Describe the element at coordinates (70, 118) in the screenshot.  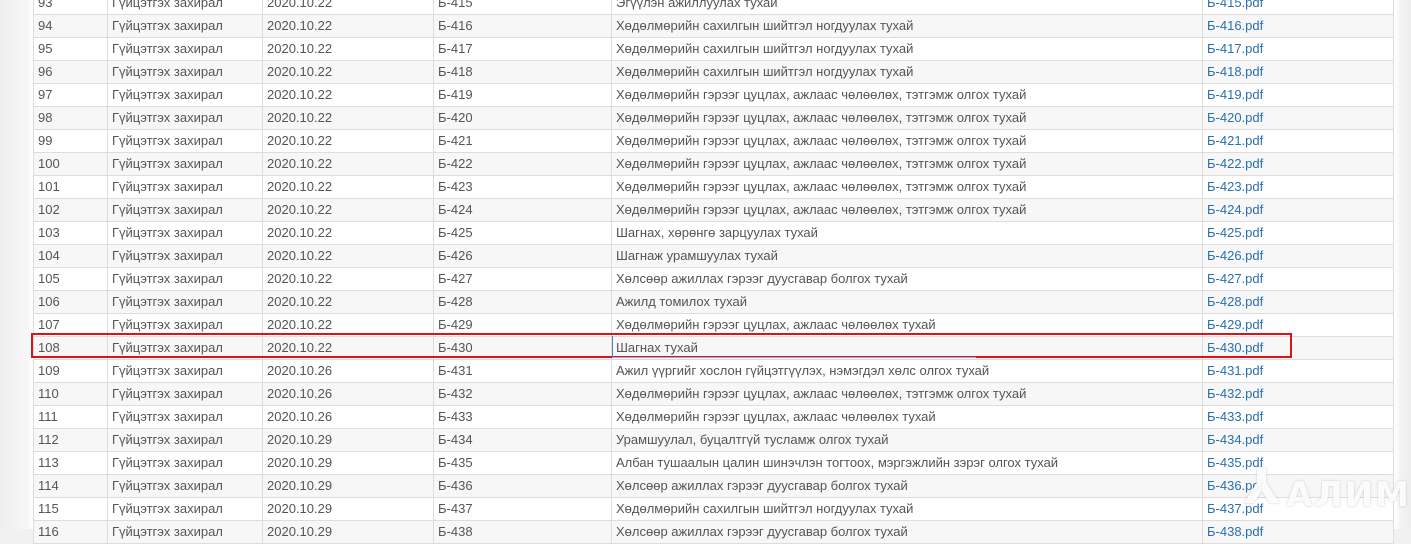
I see `cell-number: 98` at that location.